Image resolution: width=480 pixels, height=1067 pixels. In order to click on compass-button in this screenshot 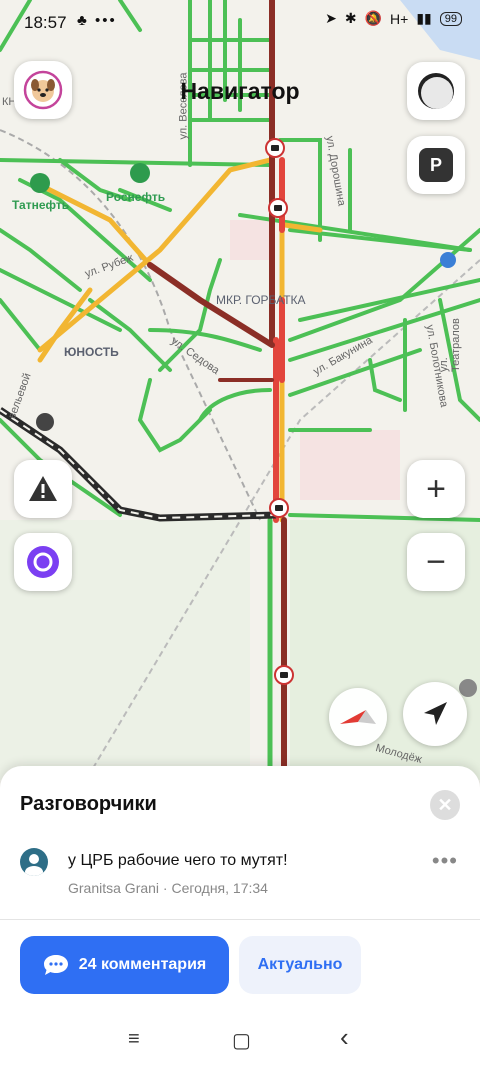, I will do `click(358, 717)`.